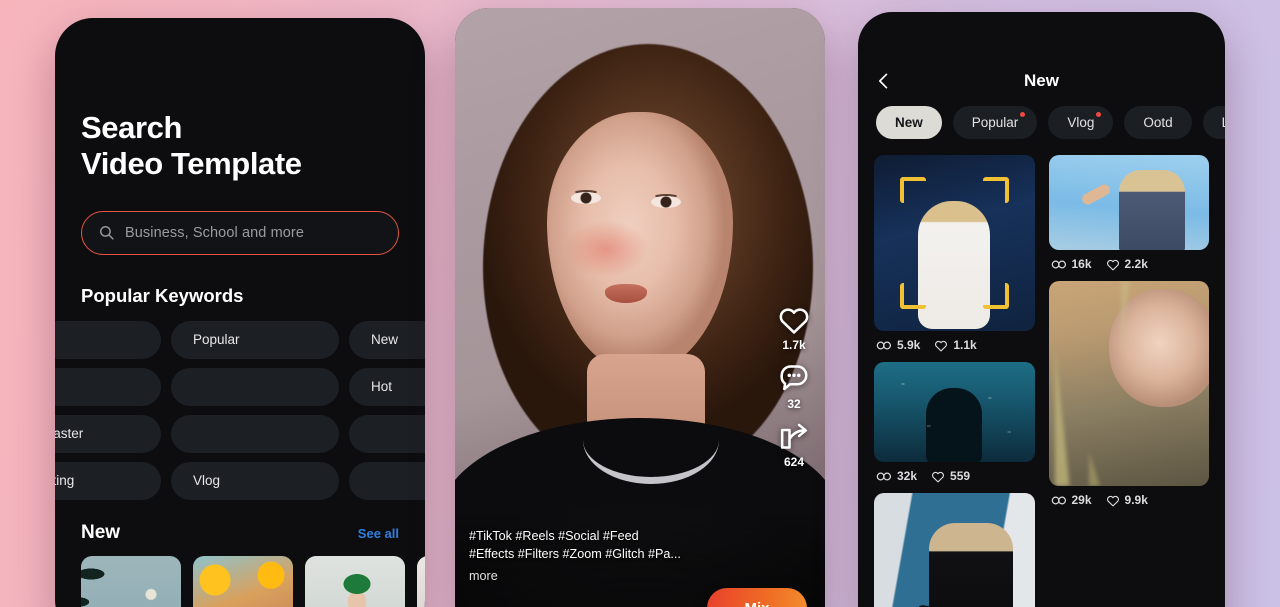 This screenshot has height=607, width=1280. I want to click on tags-line-1: #TikTok #Reels #Social #Feed, so click(554, 536).